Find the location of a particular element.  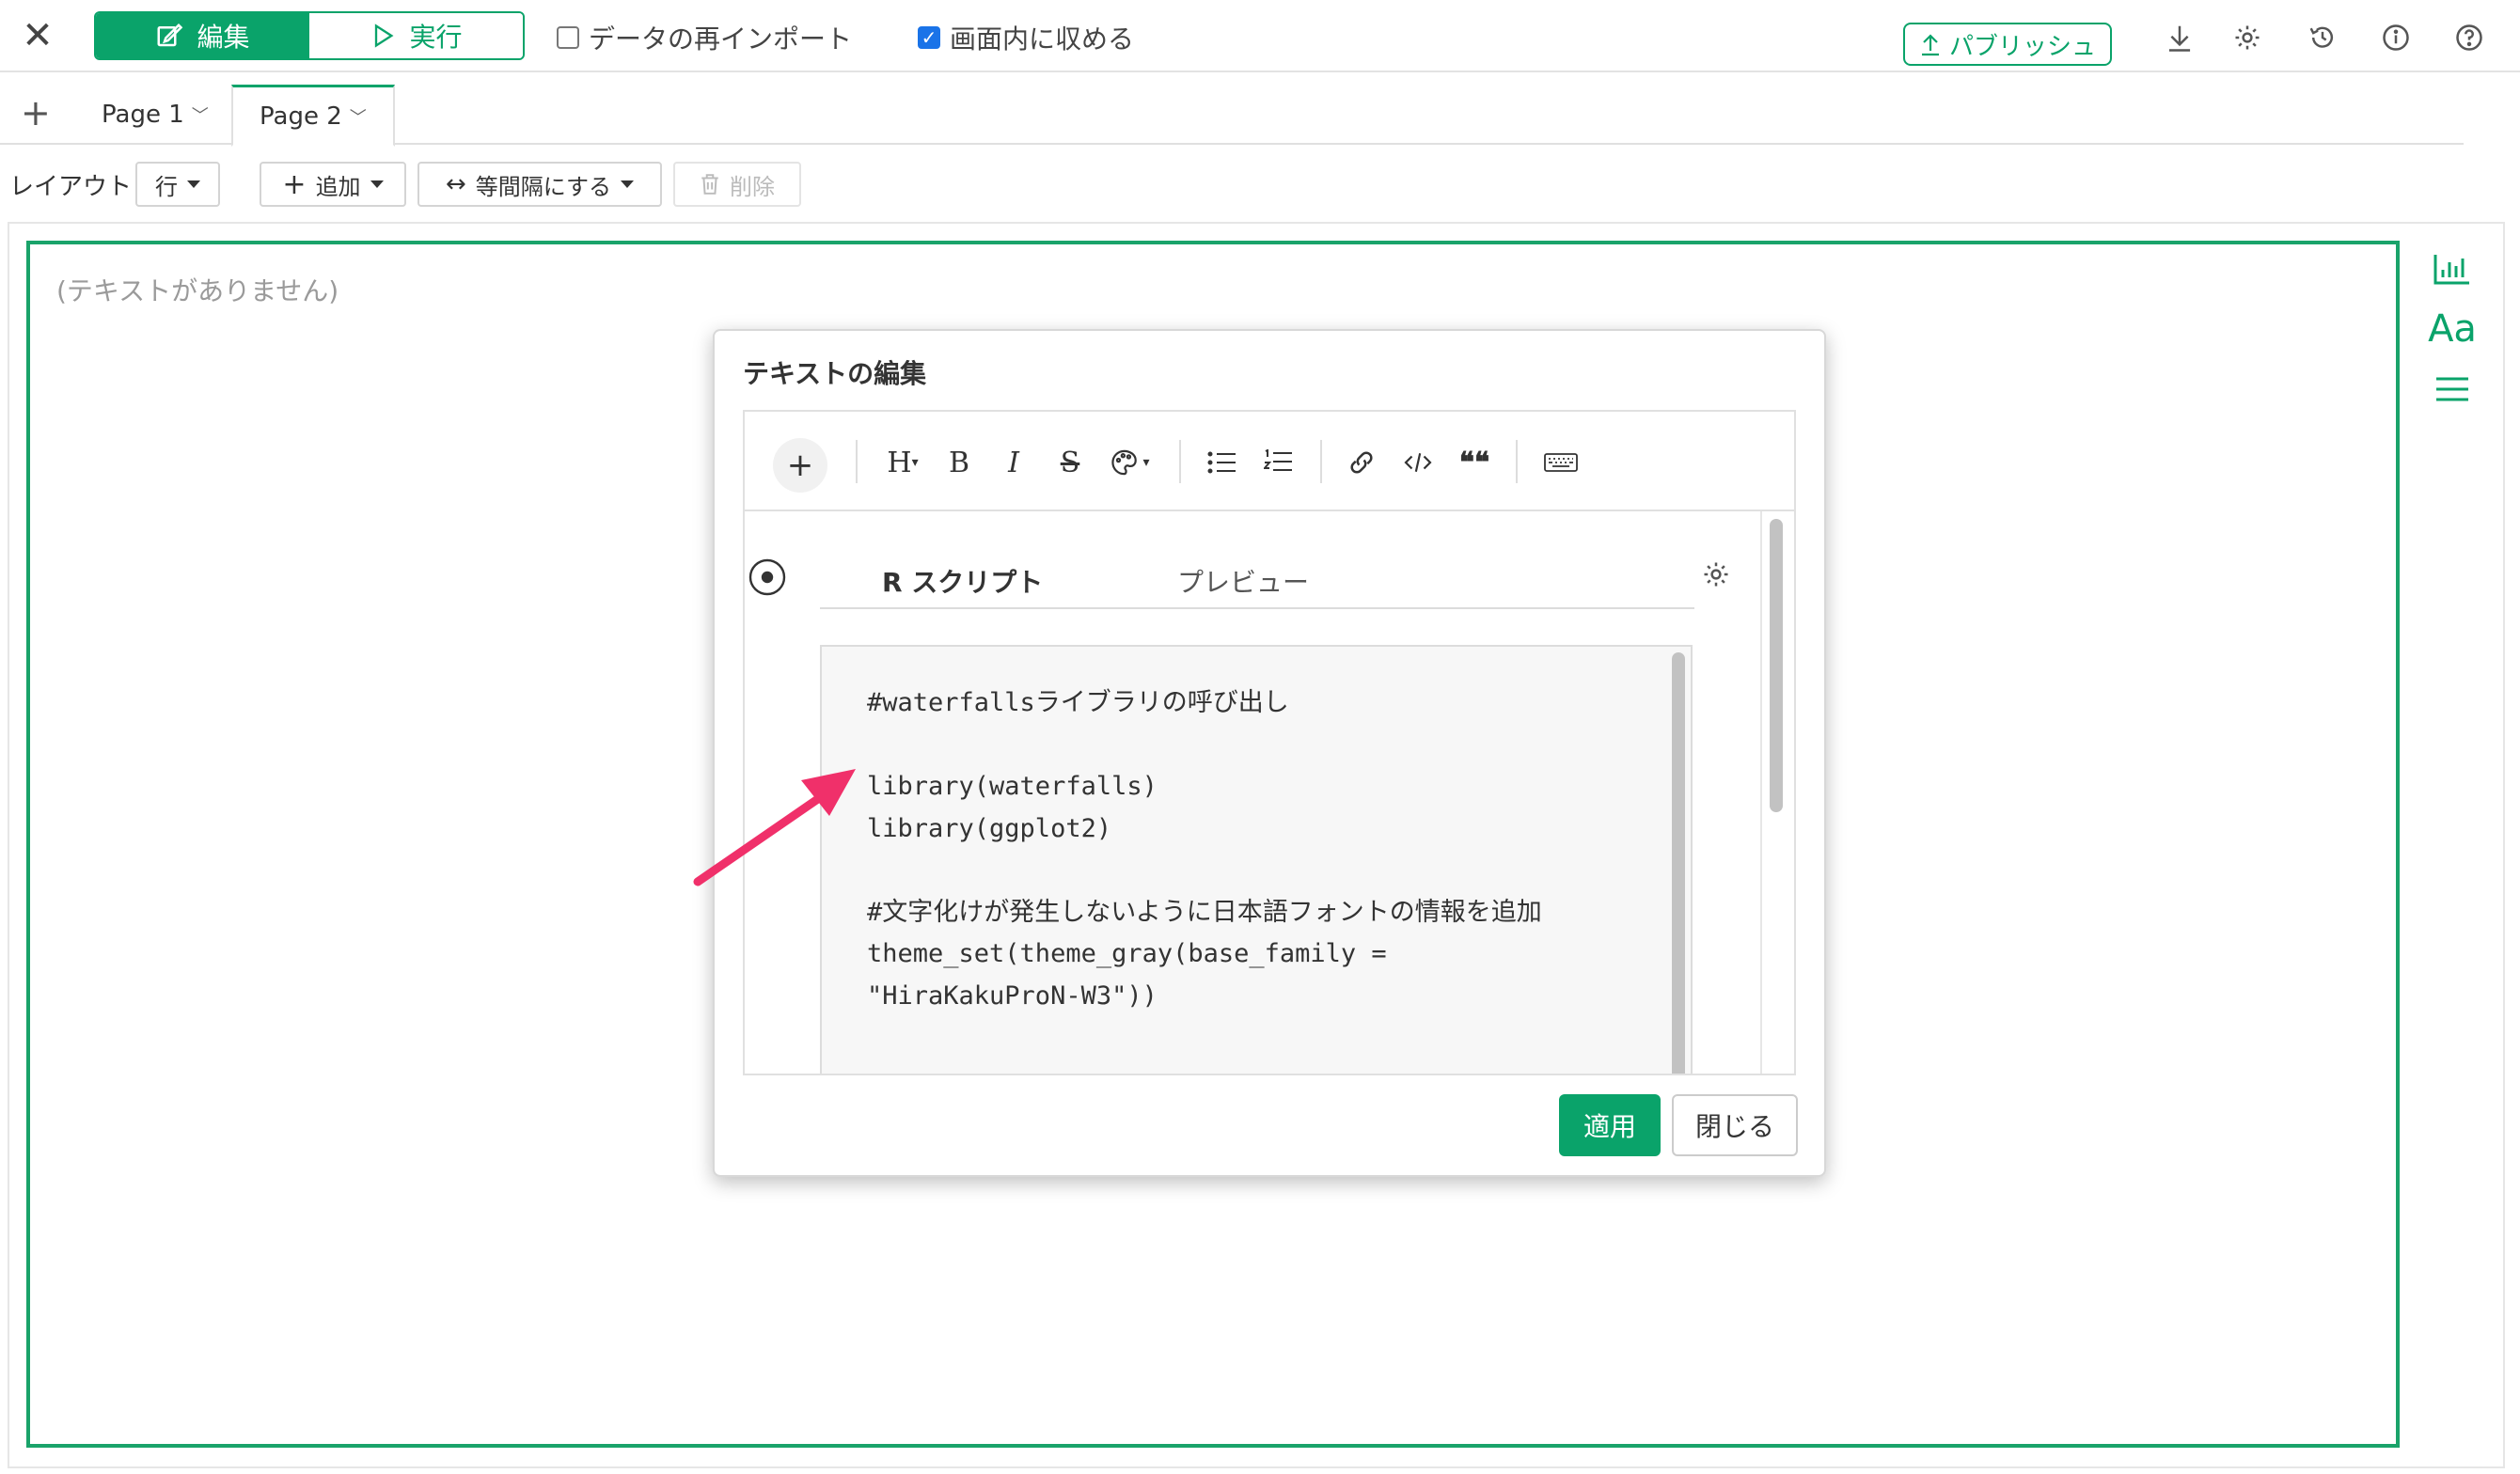

delete-label: 削除 is located at coordinates (753, 186).